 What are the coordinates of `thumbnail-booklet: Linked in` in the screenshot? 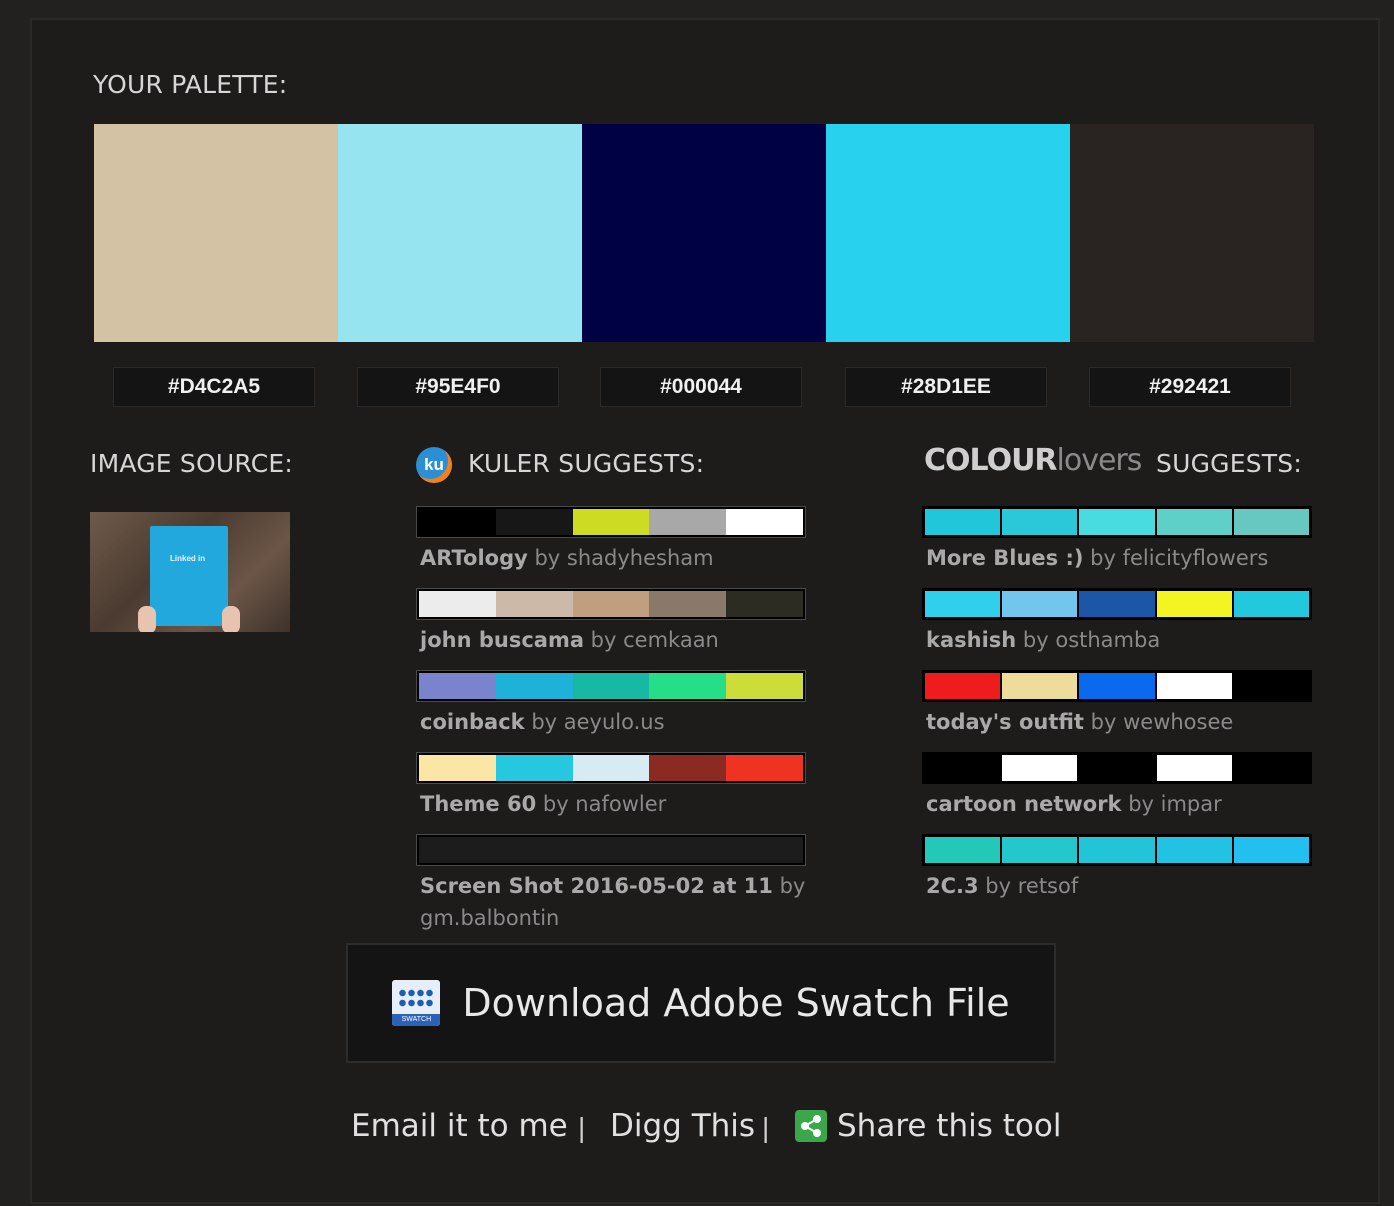 It's located at (189, 576).